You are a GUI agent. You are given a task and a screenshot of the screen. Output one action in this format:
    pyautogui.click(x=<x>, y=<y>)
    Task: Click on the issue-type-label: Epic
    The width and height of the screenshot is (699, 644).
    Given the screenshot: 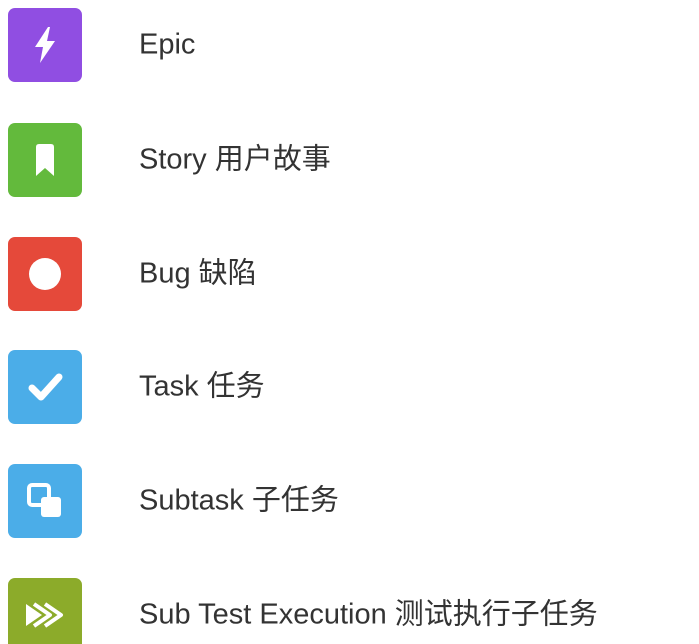 What is the action you would take?
    pyautogui.click(x=167, y=44)
    